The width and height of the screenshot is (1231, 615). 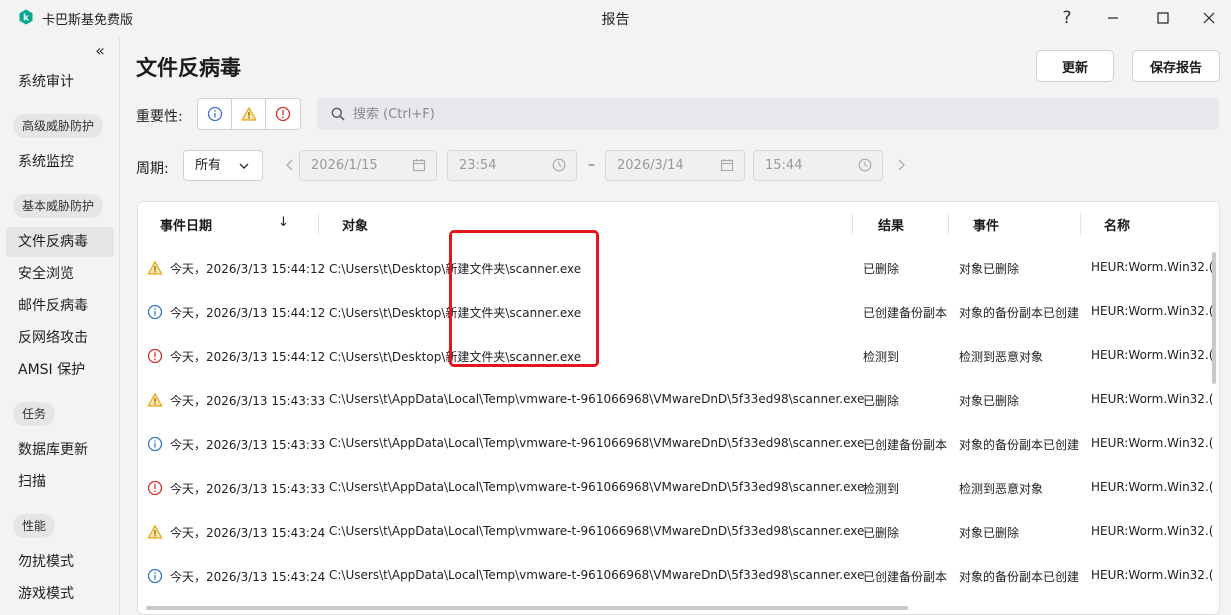 I want to click on next-period-button, so click(x=901, y=165).